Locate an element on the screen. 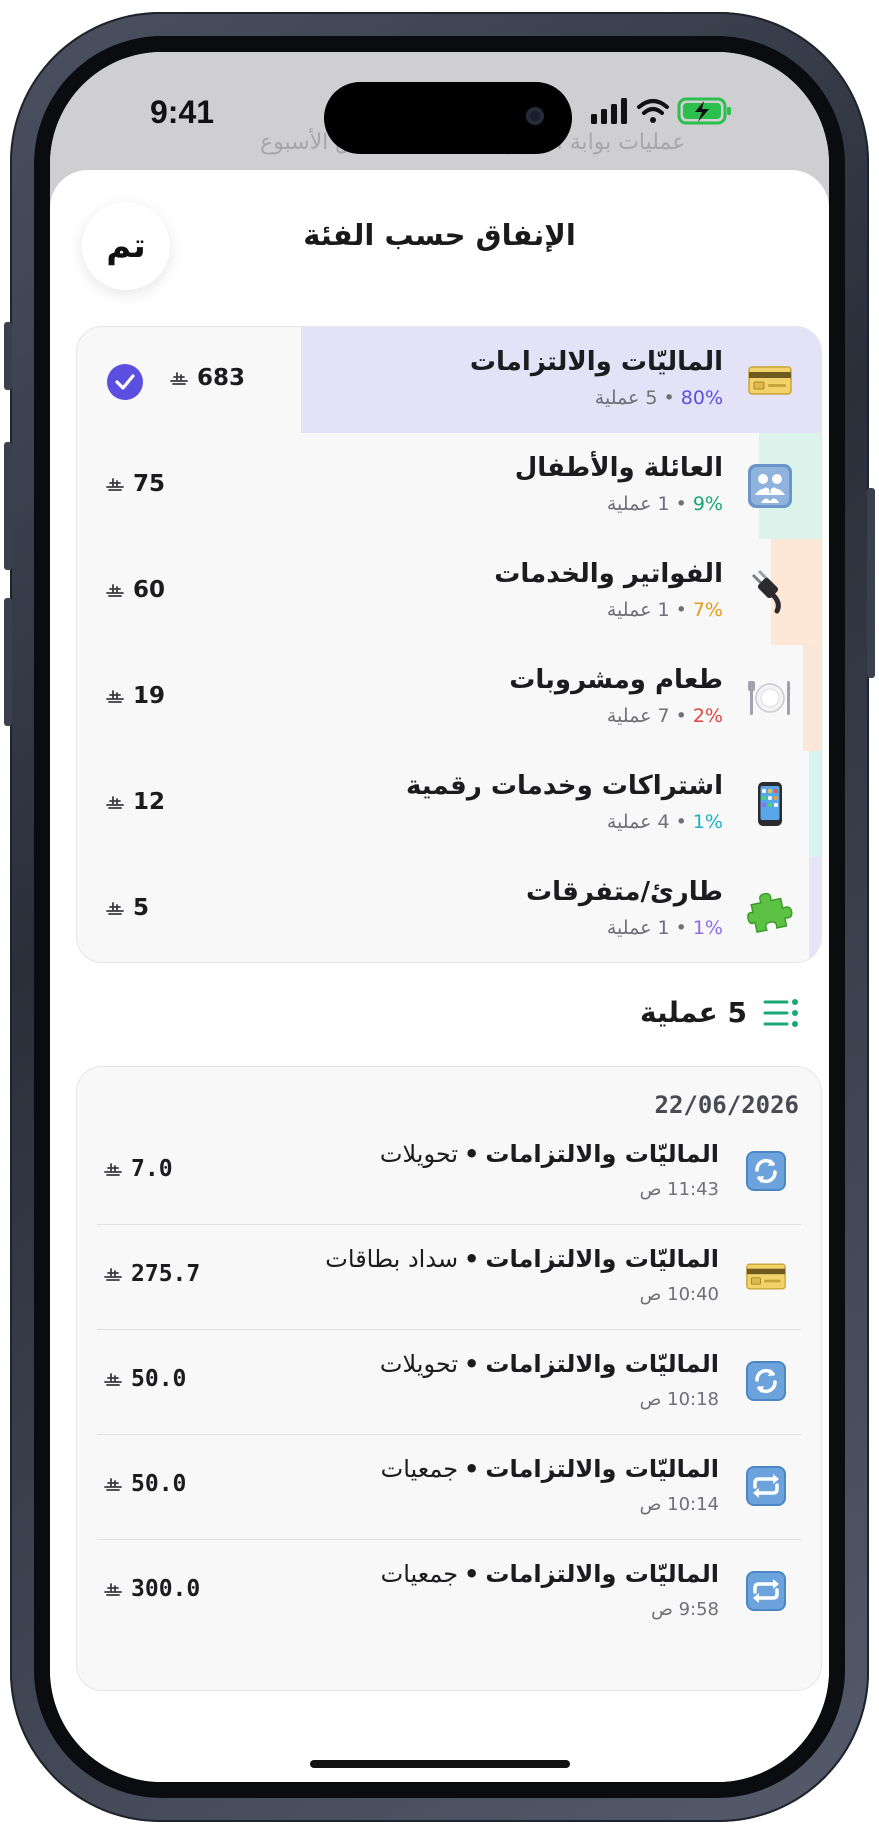 The width and height of the screenshot is (879, 1832). category-name: الماليّات والالتزامات is located at coordinates (596, 362).